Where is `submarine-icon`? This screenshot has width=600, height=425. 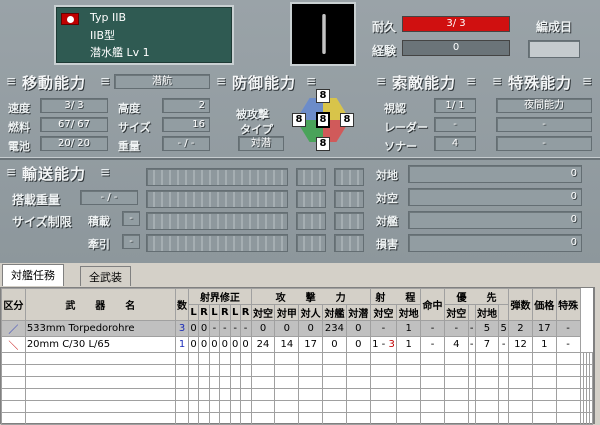
submarine-icon is located at coordinates (324, 34).